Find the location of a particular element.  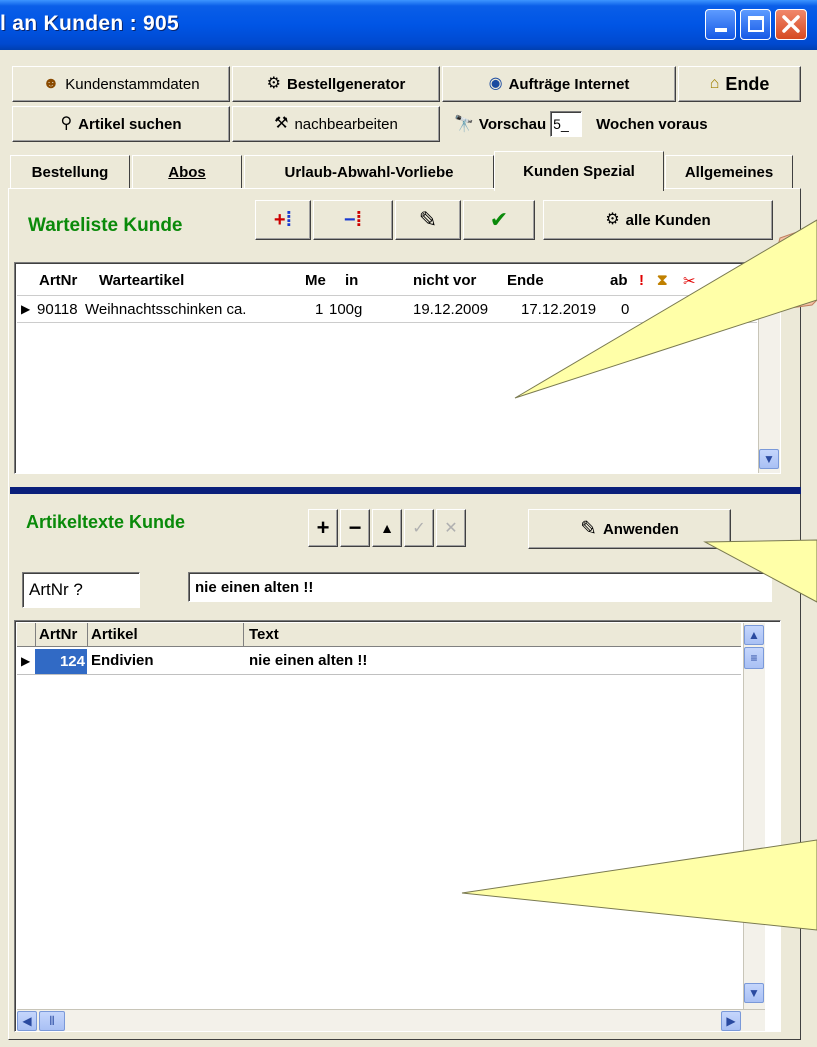

tab-label: Kunden Spezial is located at coordinates (579, 171).